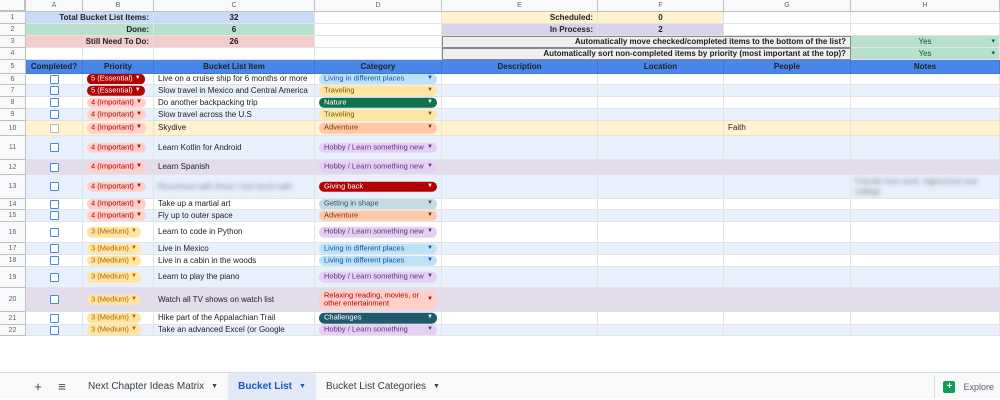 This screenshot has height=400, width=1000. What do you see at coordinates (234, 6) in the screenshot?
I see `column-header: C` at bounding box center [234, 6].